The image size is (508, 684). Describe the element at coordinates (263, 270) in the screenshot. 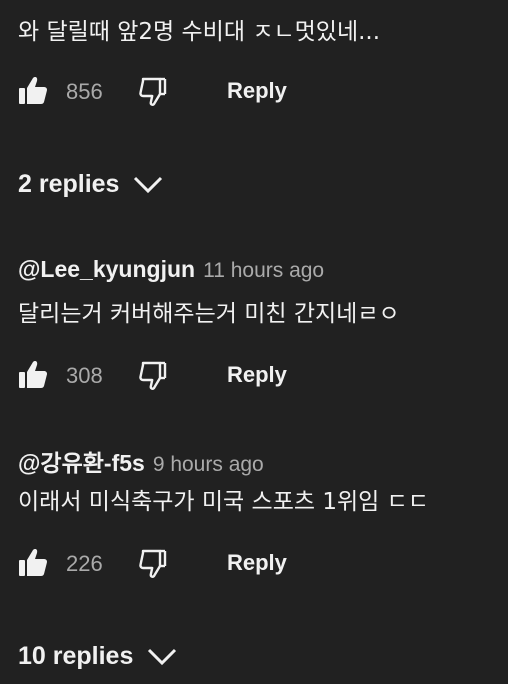

I see `comment-timestamp: 11 hours ago` at that location.